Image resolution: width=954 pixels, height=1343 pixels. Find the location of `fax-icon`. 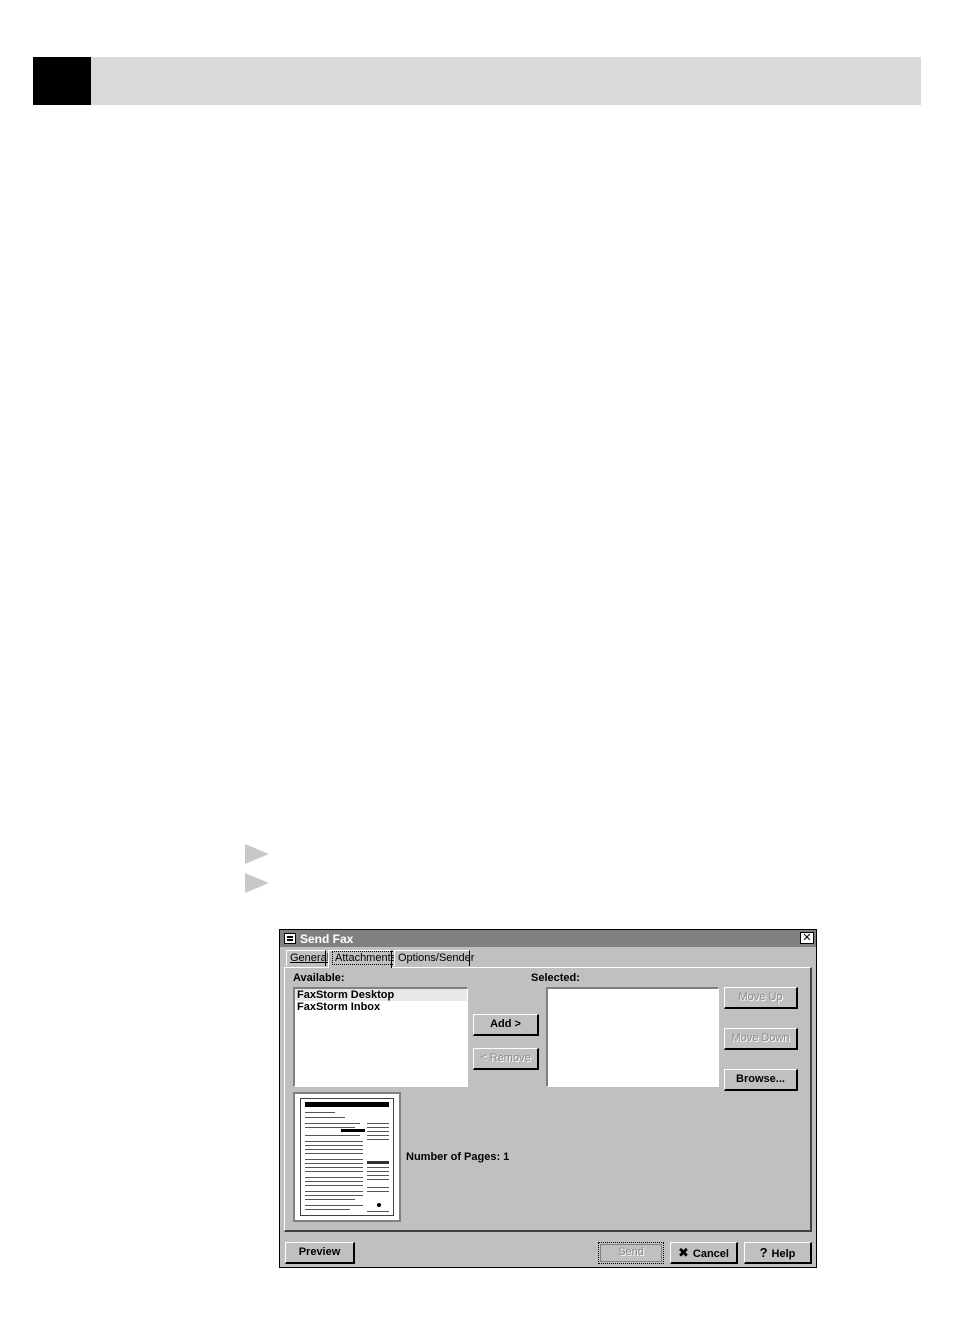

fax-icon is located at coordinates (290, 938).